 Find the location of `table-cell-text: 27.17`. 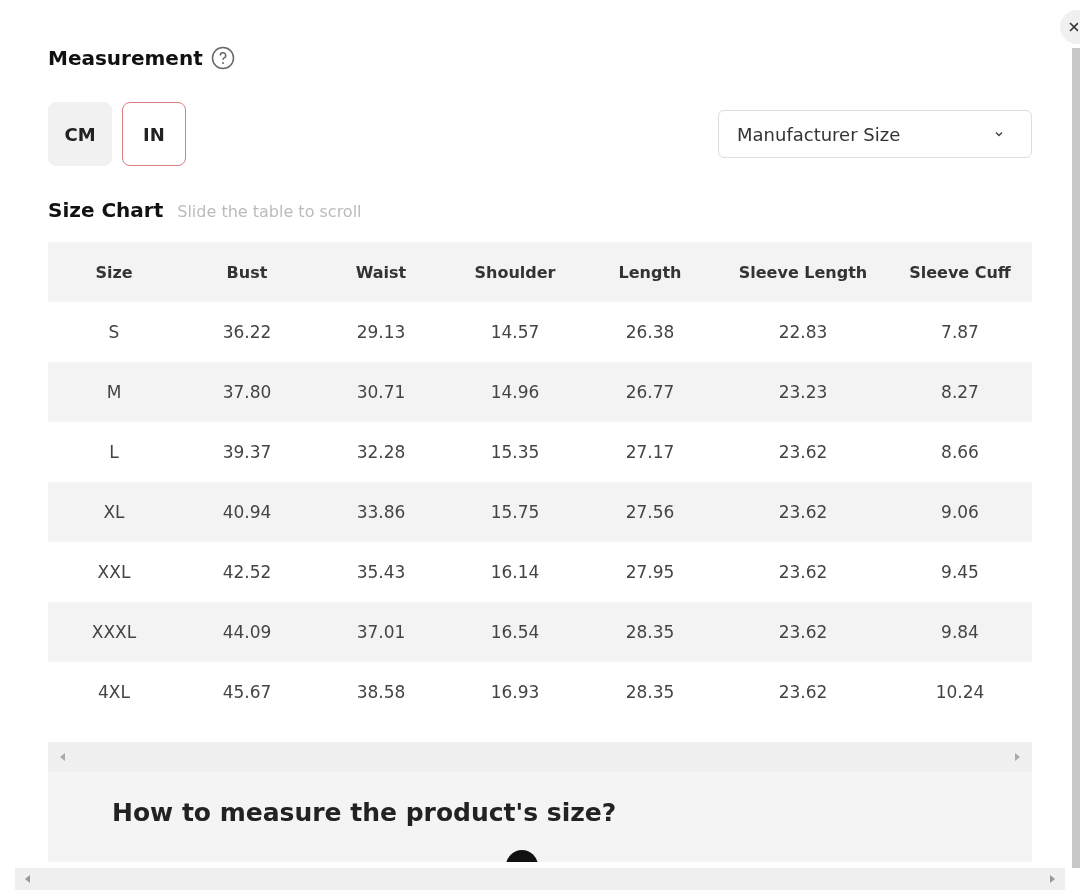

table-cell-text: 27.17 is located at coordinates (650, 452).